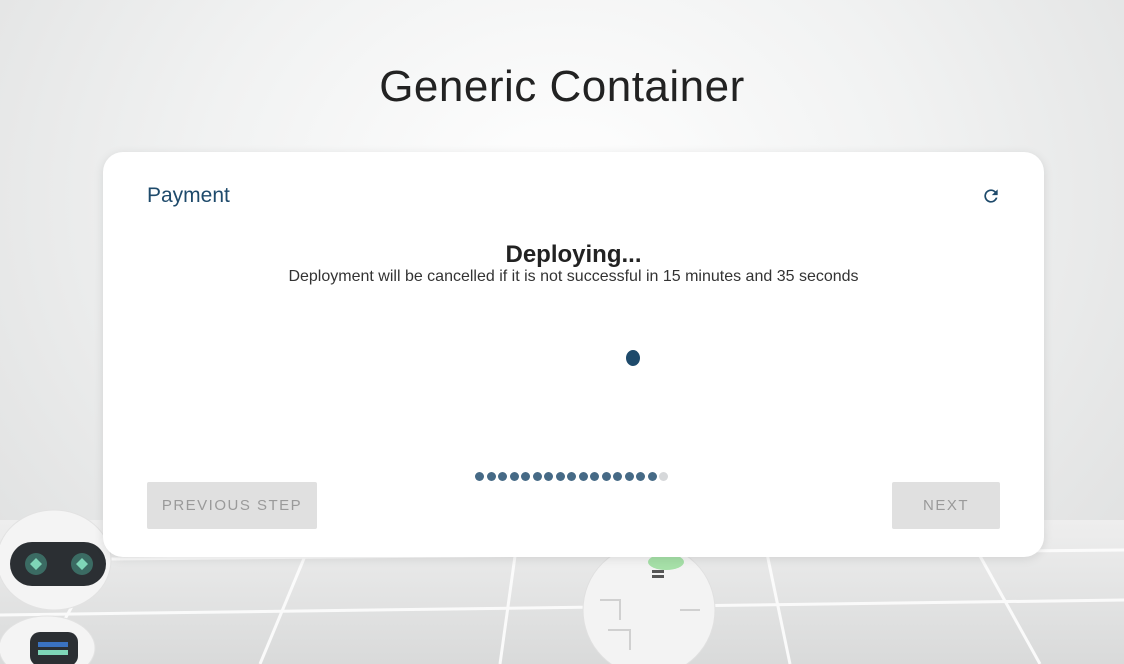  I want to click on step-progress-indicator, so click(571, 476).